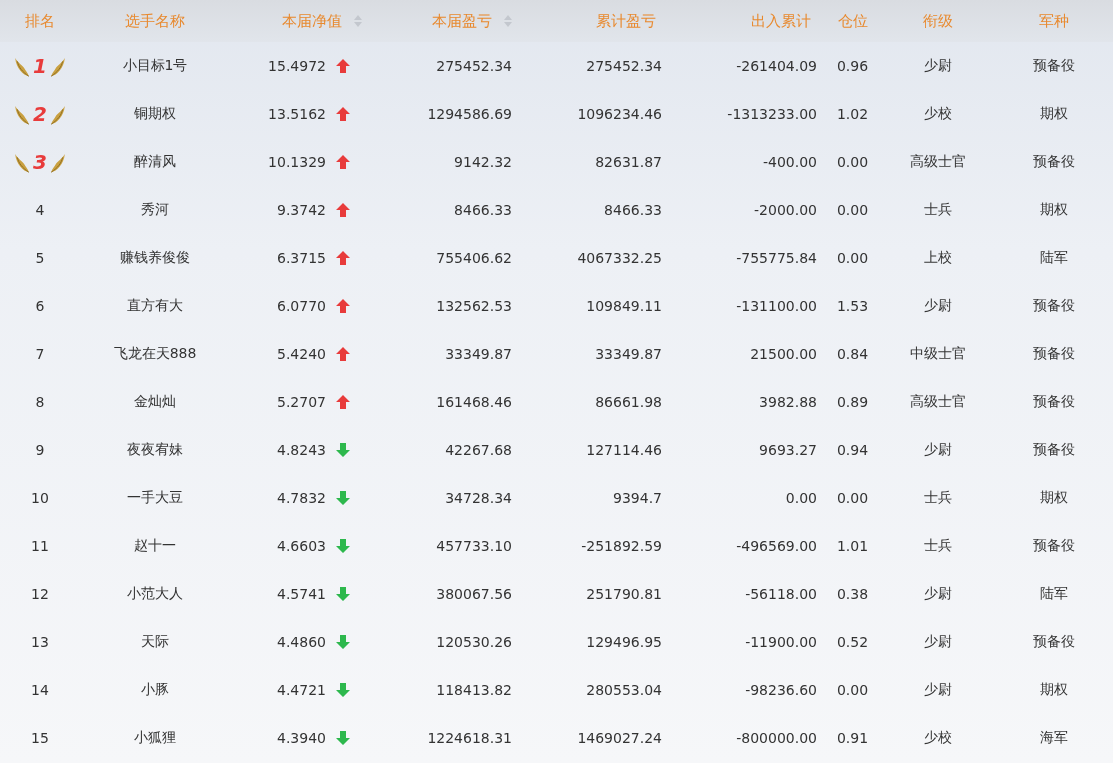  Describe the element at coordinates (624, 66) in the screenshot. I see `cumulative-value: 275452.34` at that location.